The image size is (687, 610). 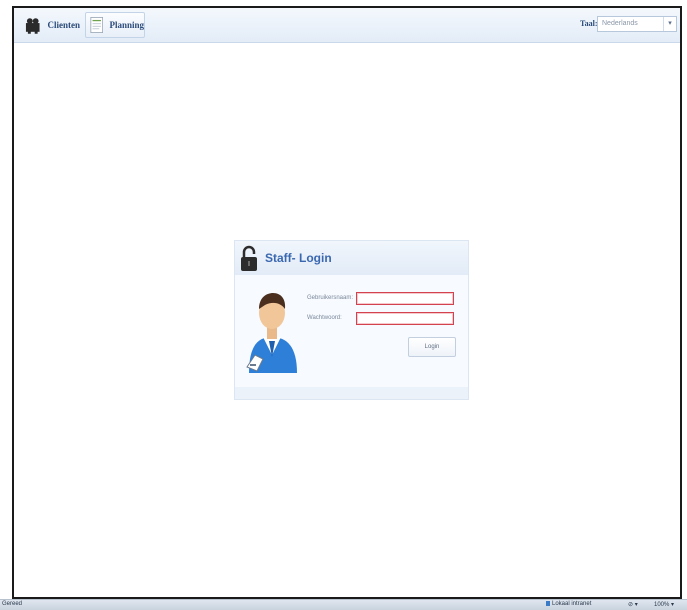 I want to click on language-label: Taal:, so click(x=589, y=23).